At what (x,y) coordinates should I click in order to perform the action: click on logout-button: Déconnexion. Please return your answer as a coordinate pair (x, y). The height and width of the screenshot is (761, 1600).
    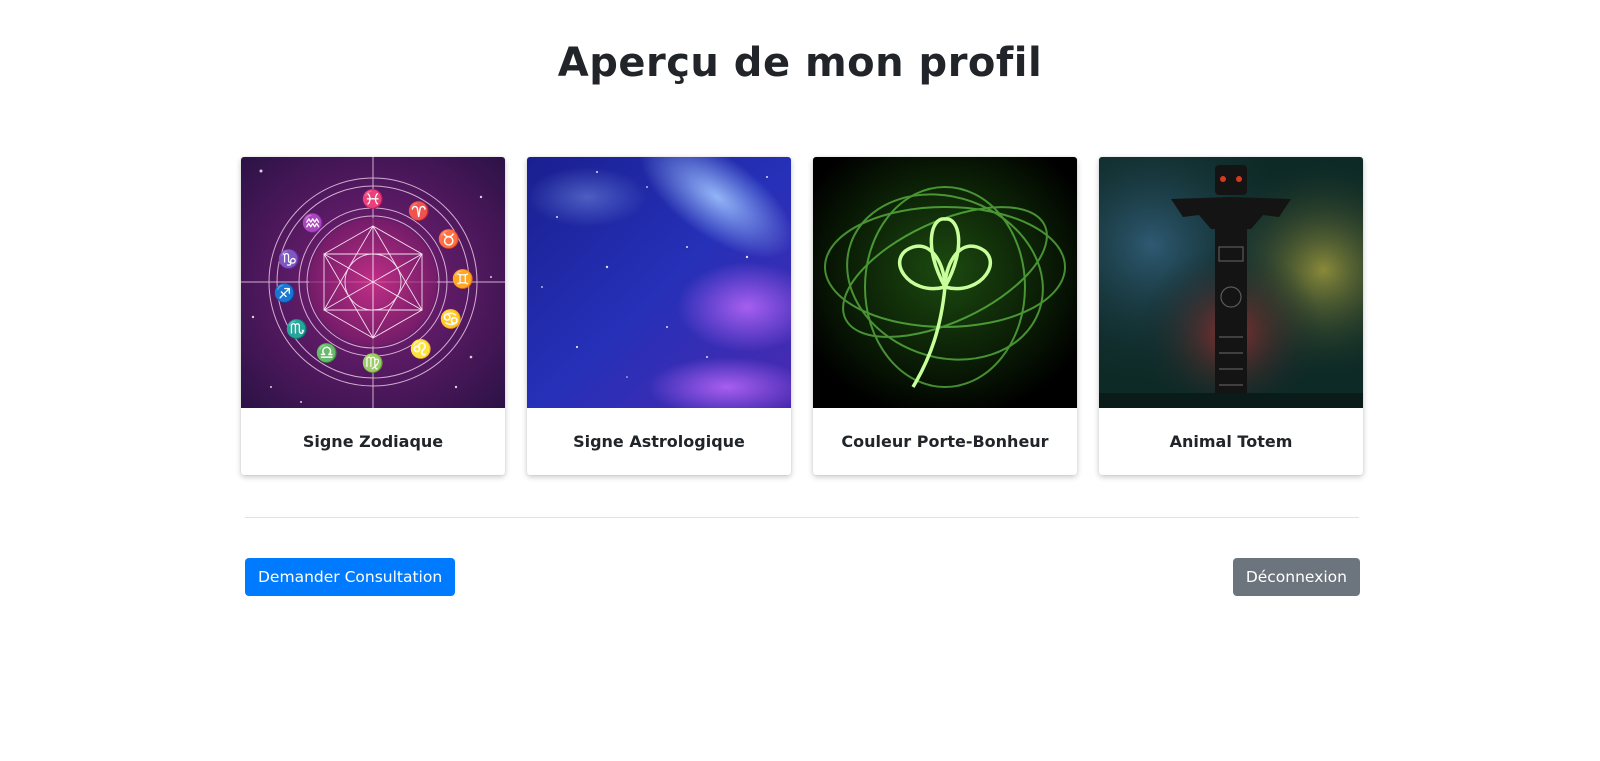
    Looking at the image, I should click on (1296, 577).